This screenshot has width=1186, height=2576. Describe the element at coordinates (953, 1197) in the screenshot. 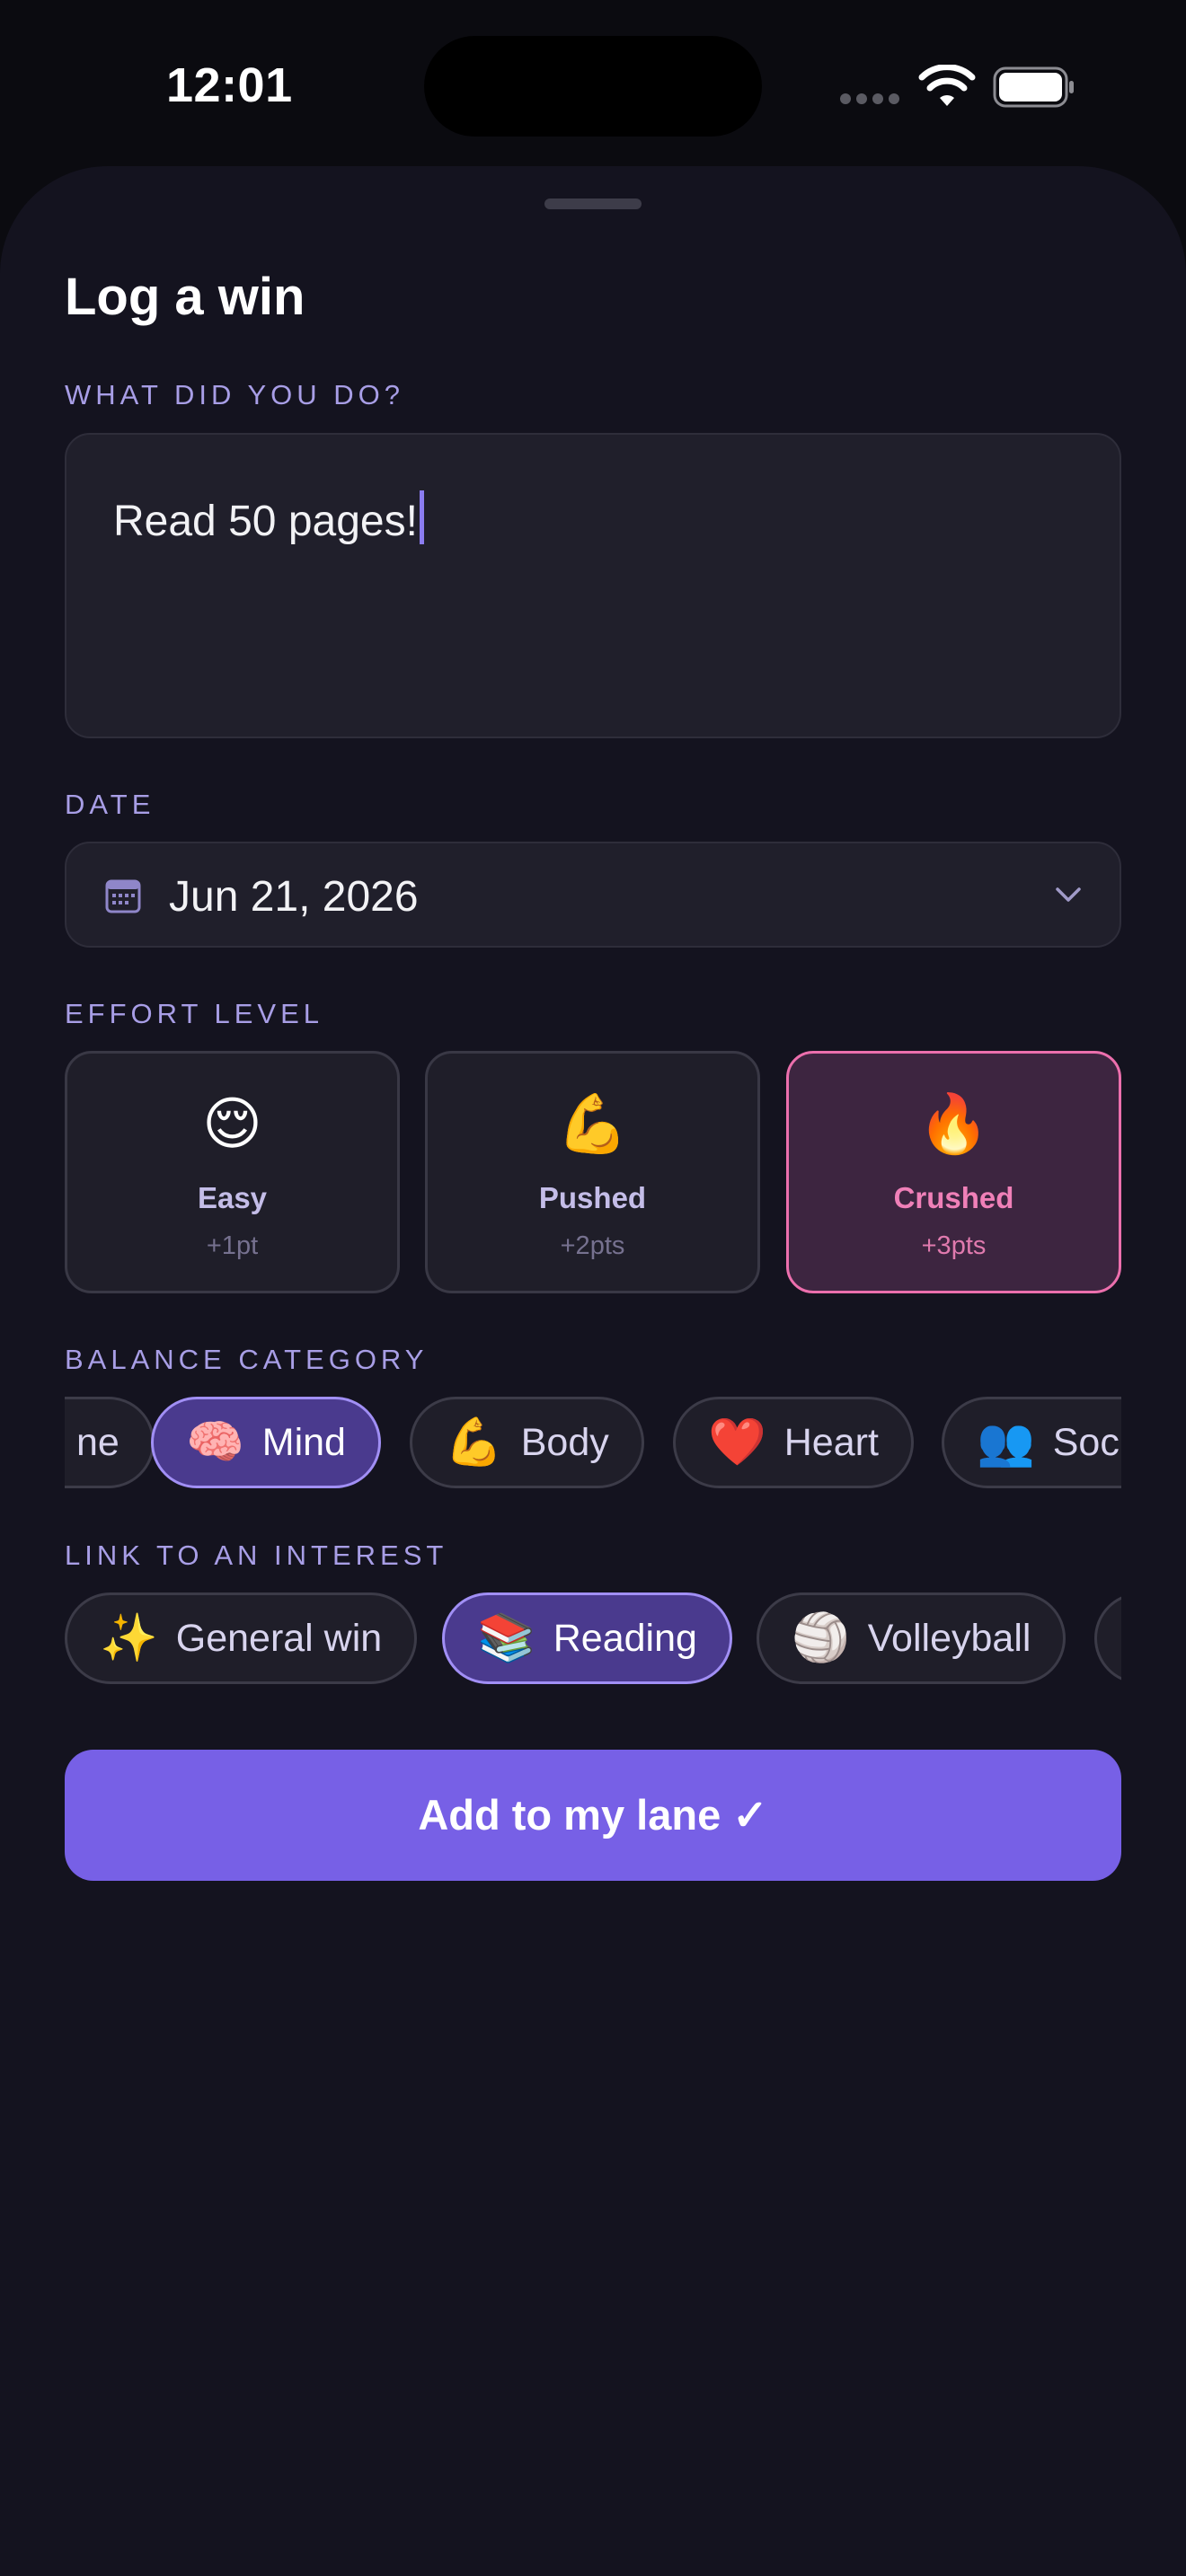

I see `effort-name: Crushed` at that location.